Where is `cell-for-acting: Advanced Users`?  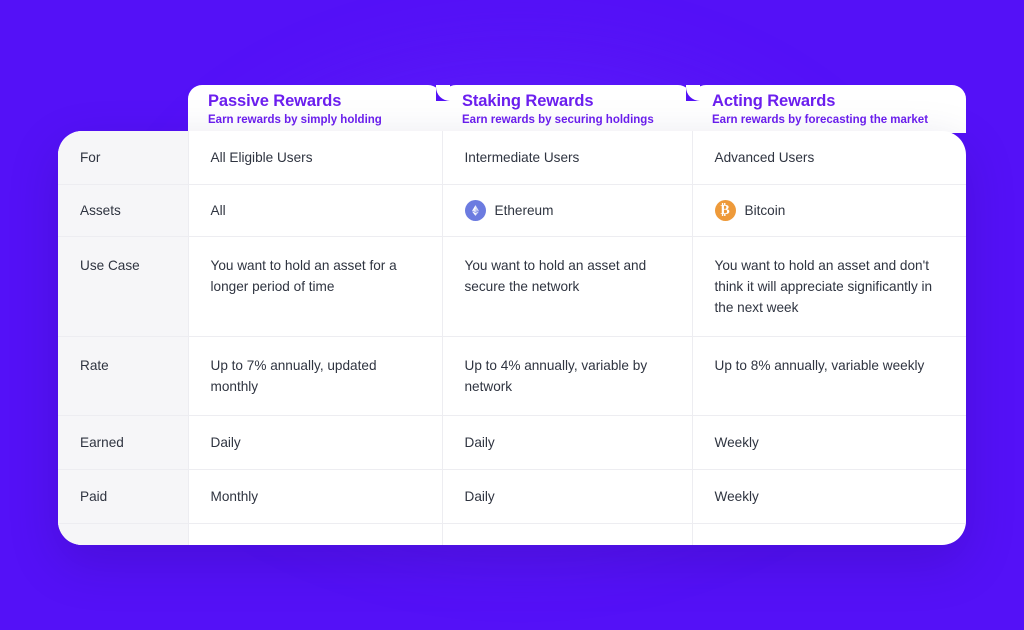 cell-for-acting: Advanced Users is located at coordinates (828, 158).